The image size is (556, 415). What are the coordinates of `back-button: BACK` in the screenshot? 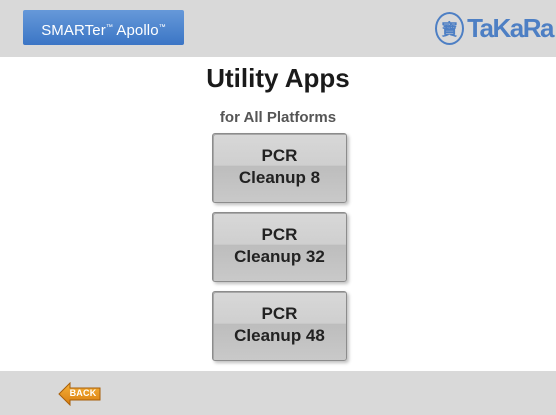 It's located at (80, 394).